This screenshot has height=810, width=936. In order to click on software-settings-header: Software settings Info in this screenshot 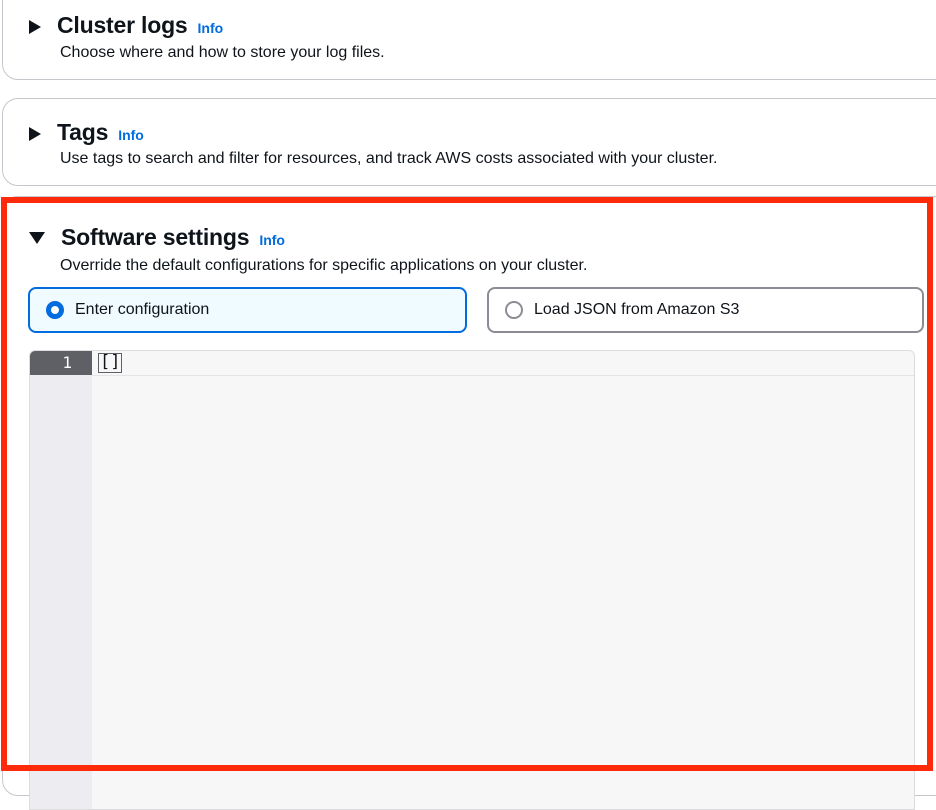, I will do `click(157, 237)`.